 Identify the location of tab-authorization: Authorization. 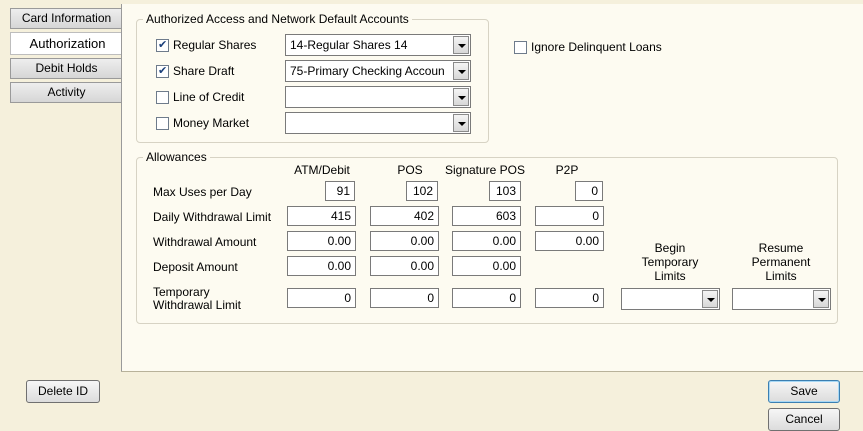
(67, 43).